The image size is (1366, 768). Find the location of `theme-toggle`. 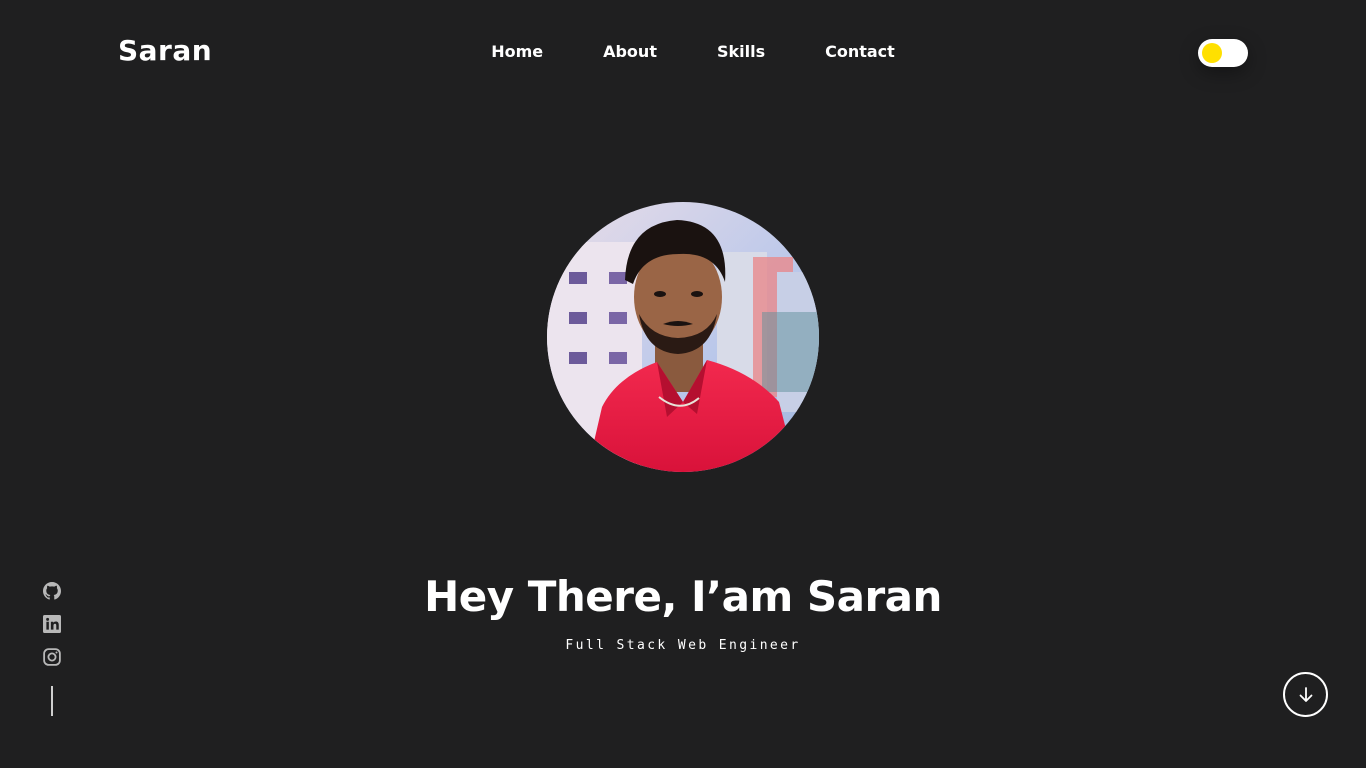

theme-toggle is located at coordinates (1223, 53).